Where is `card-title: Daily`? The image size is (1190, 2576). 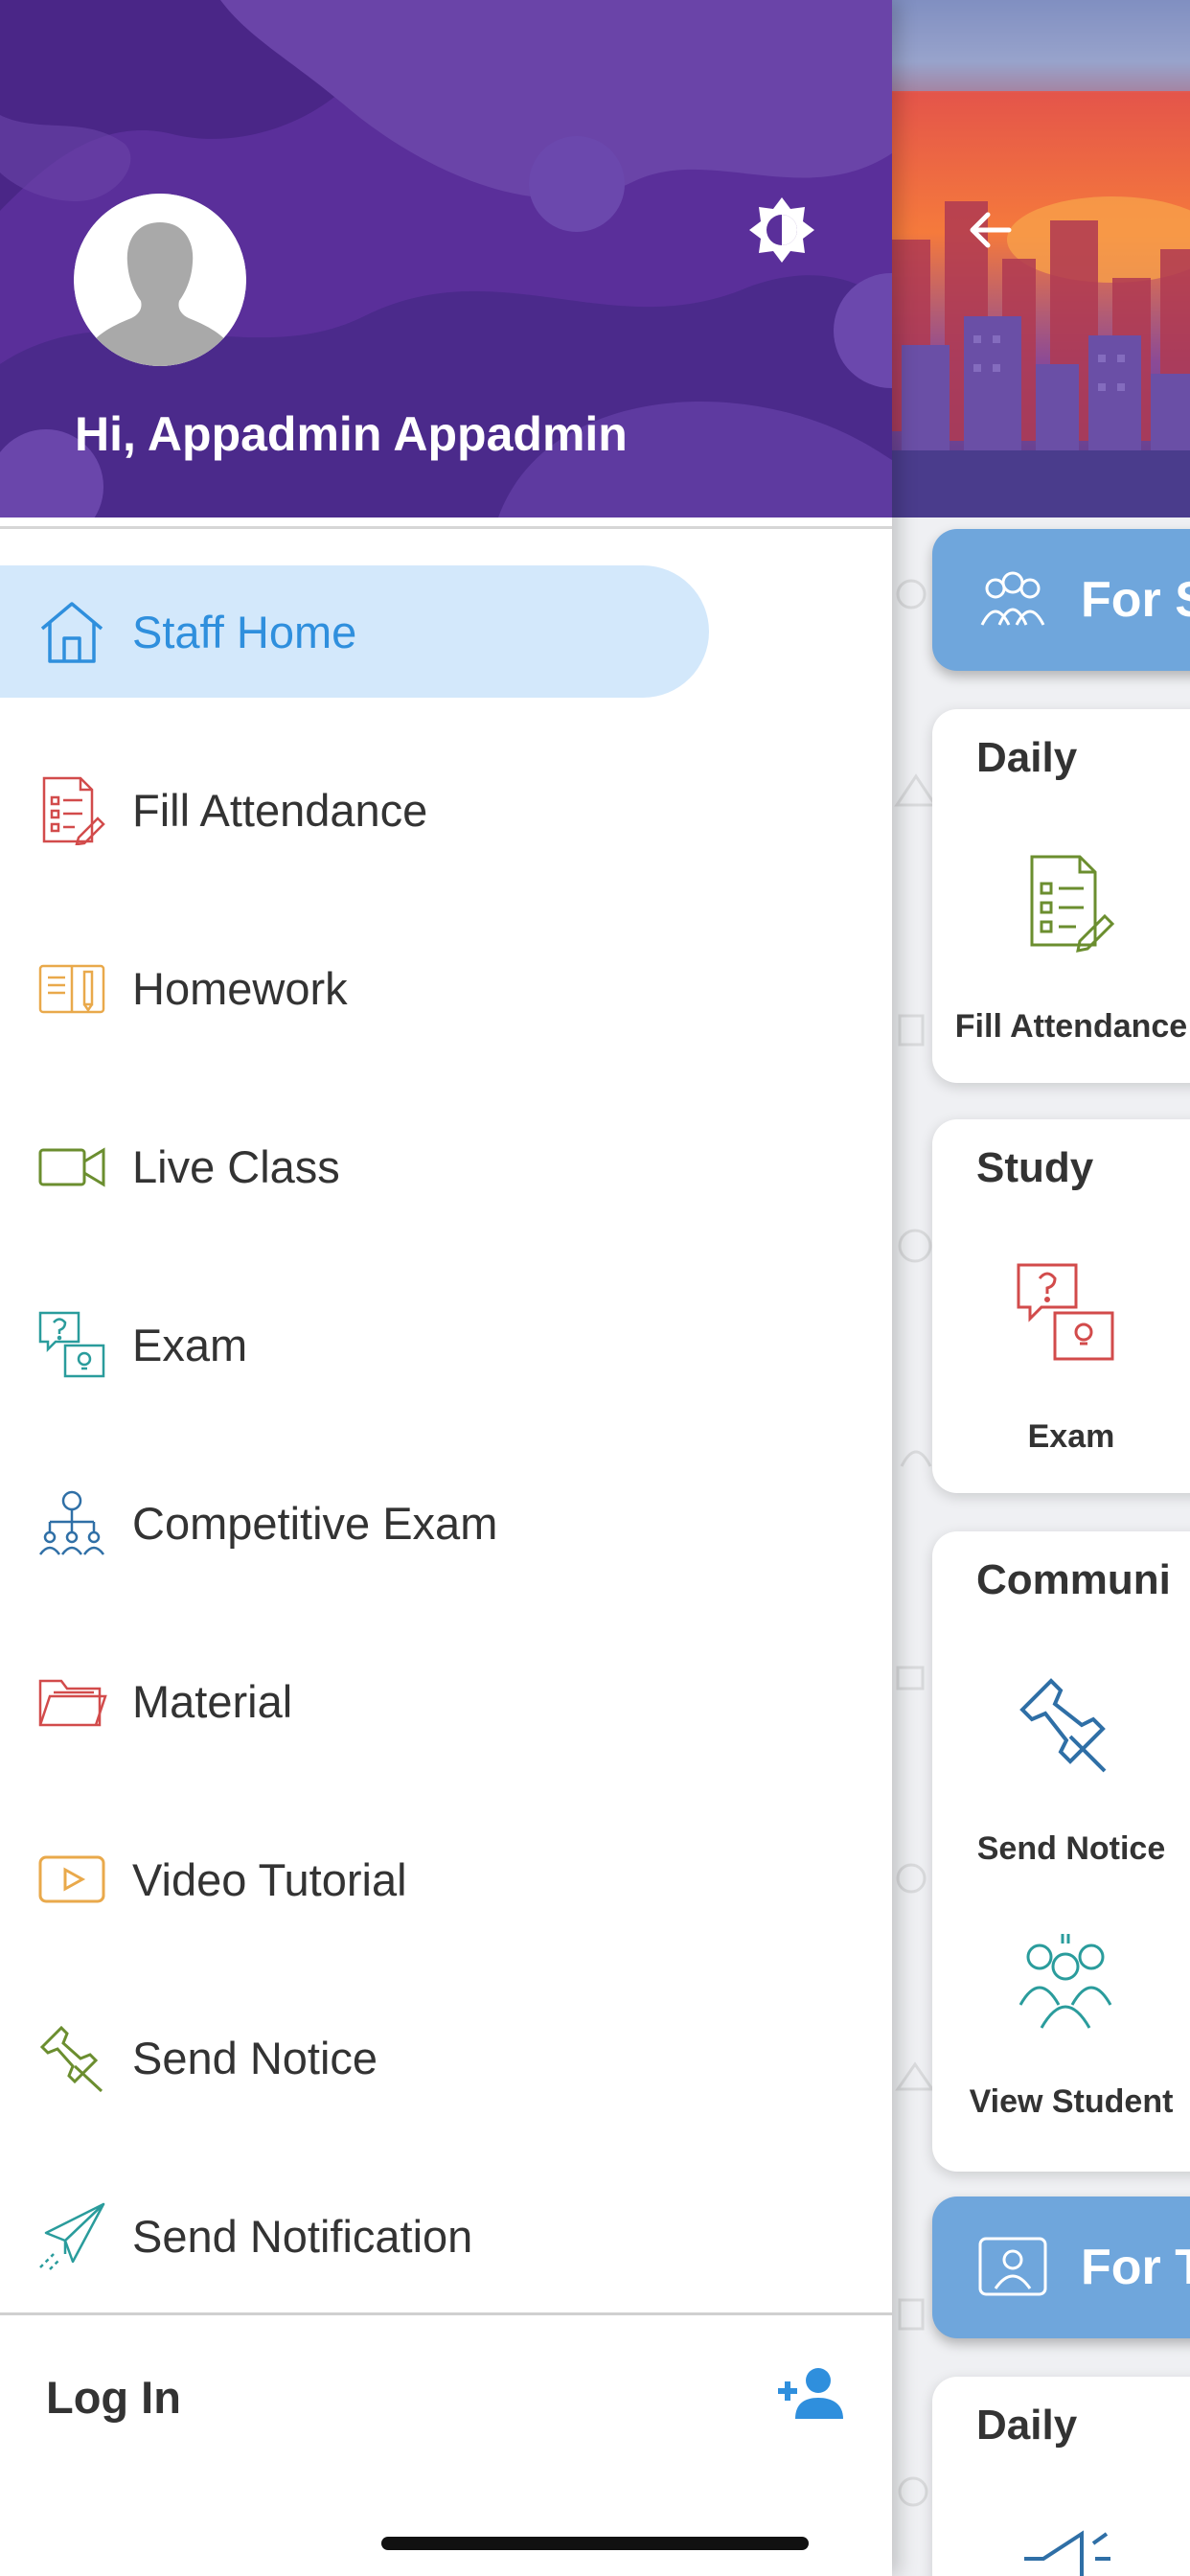
card-title: Daily is located at coordinates (1027, 2425).